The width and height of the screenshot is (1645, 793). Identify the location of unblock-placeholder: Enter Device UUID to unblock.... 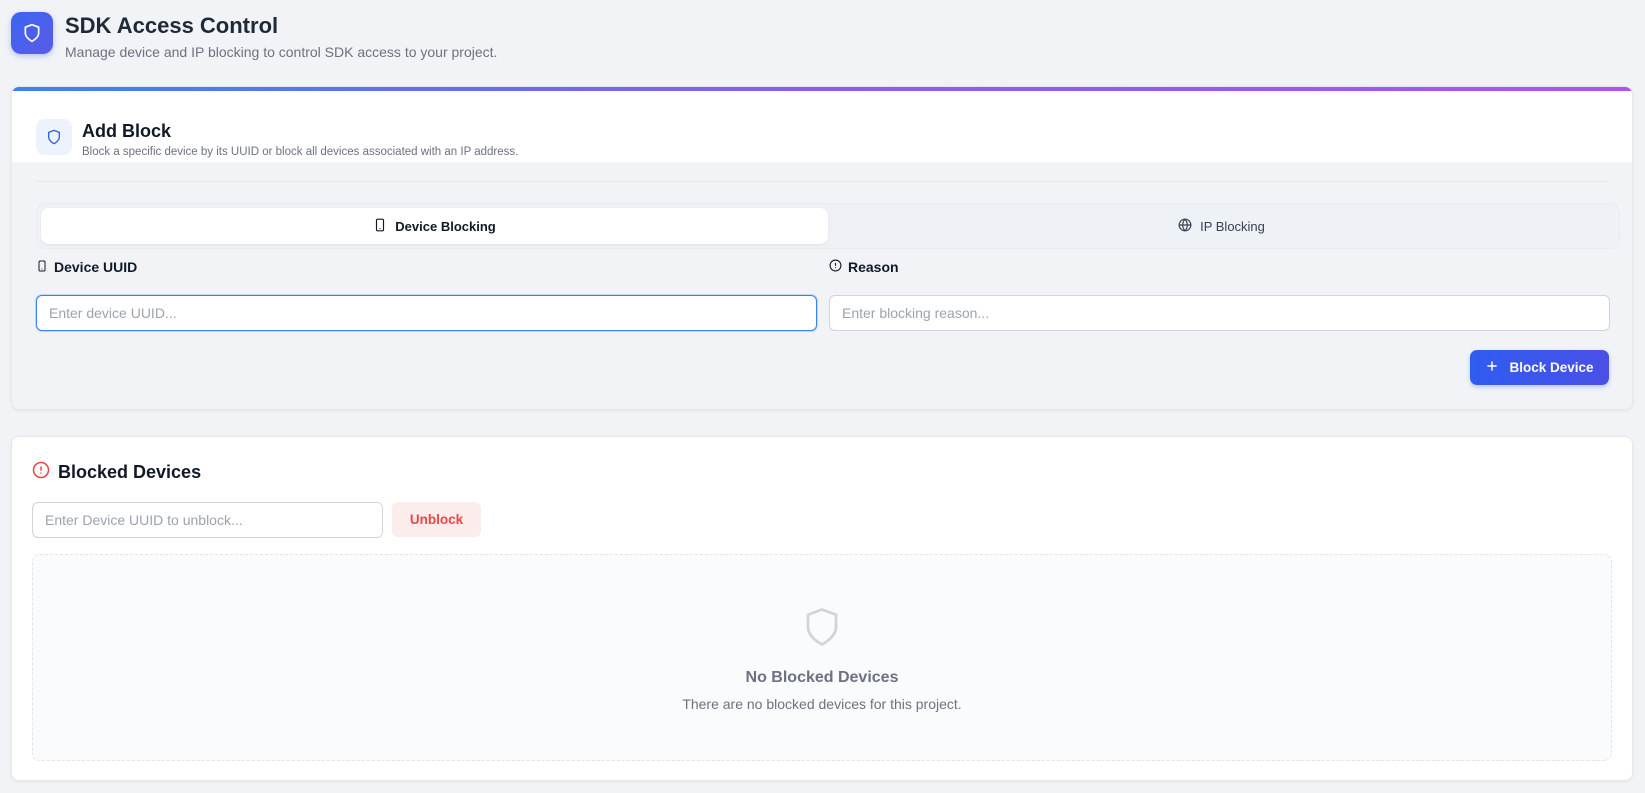
(144, 520).